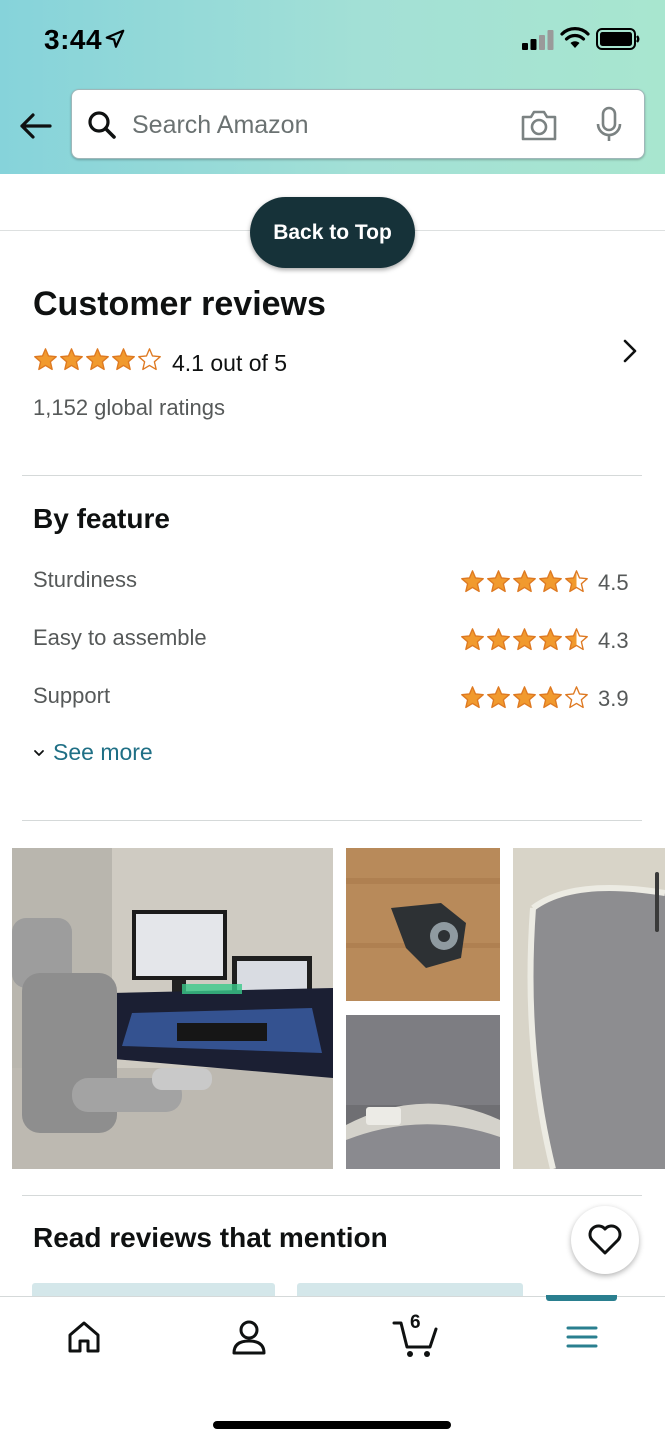 The image size is (665, 1440). Describe the element at coordinates (332, 703) in the screenshot. I see `feature-row-support: Support 3.9` at that location.